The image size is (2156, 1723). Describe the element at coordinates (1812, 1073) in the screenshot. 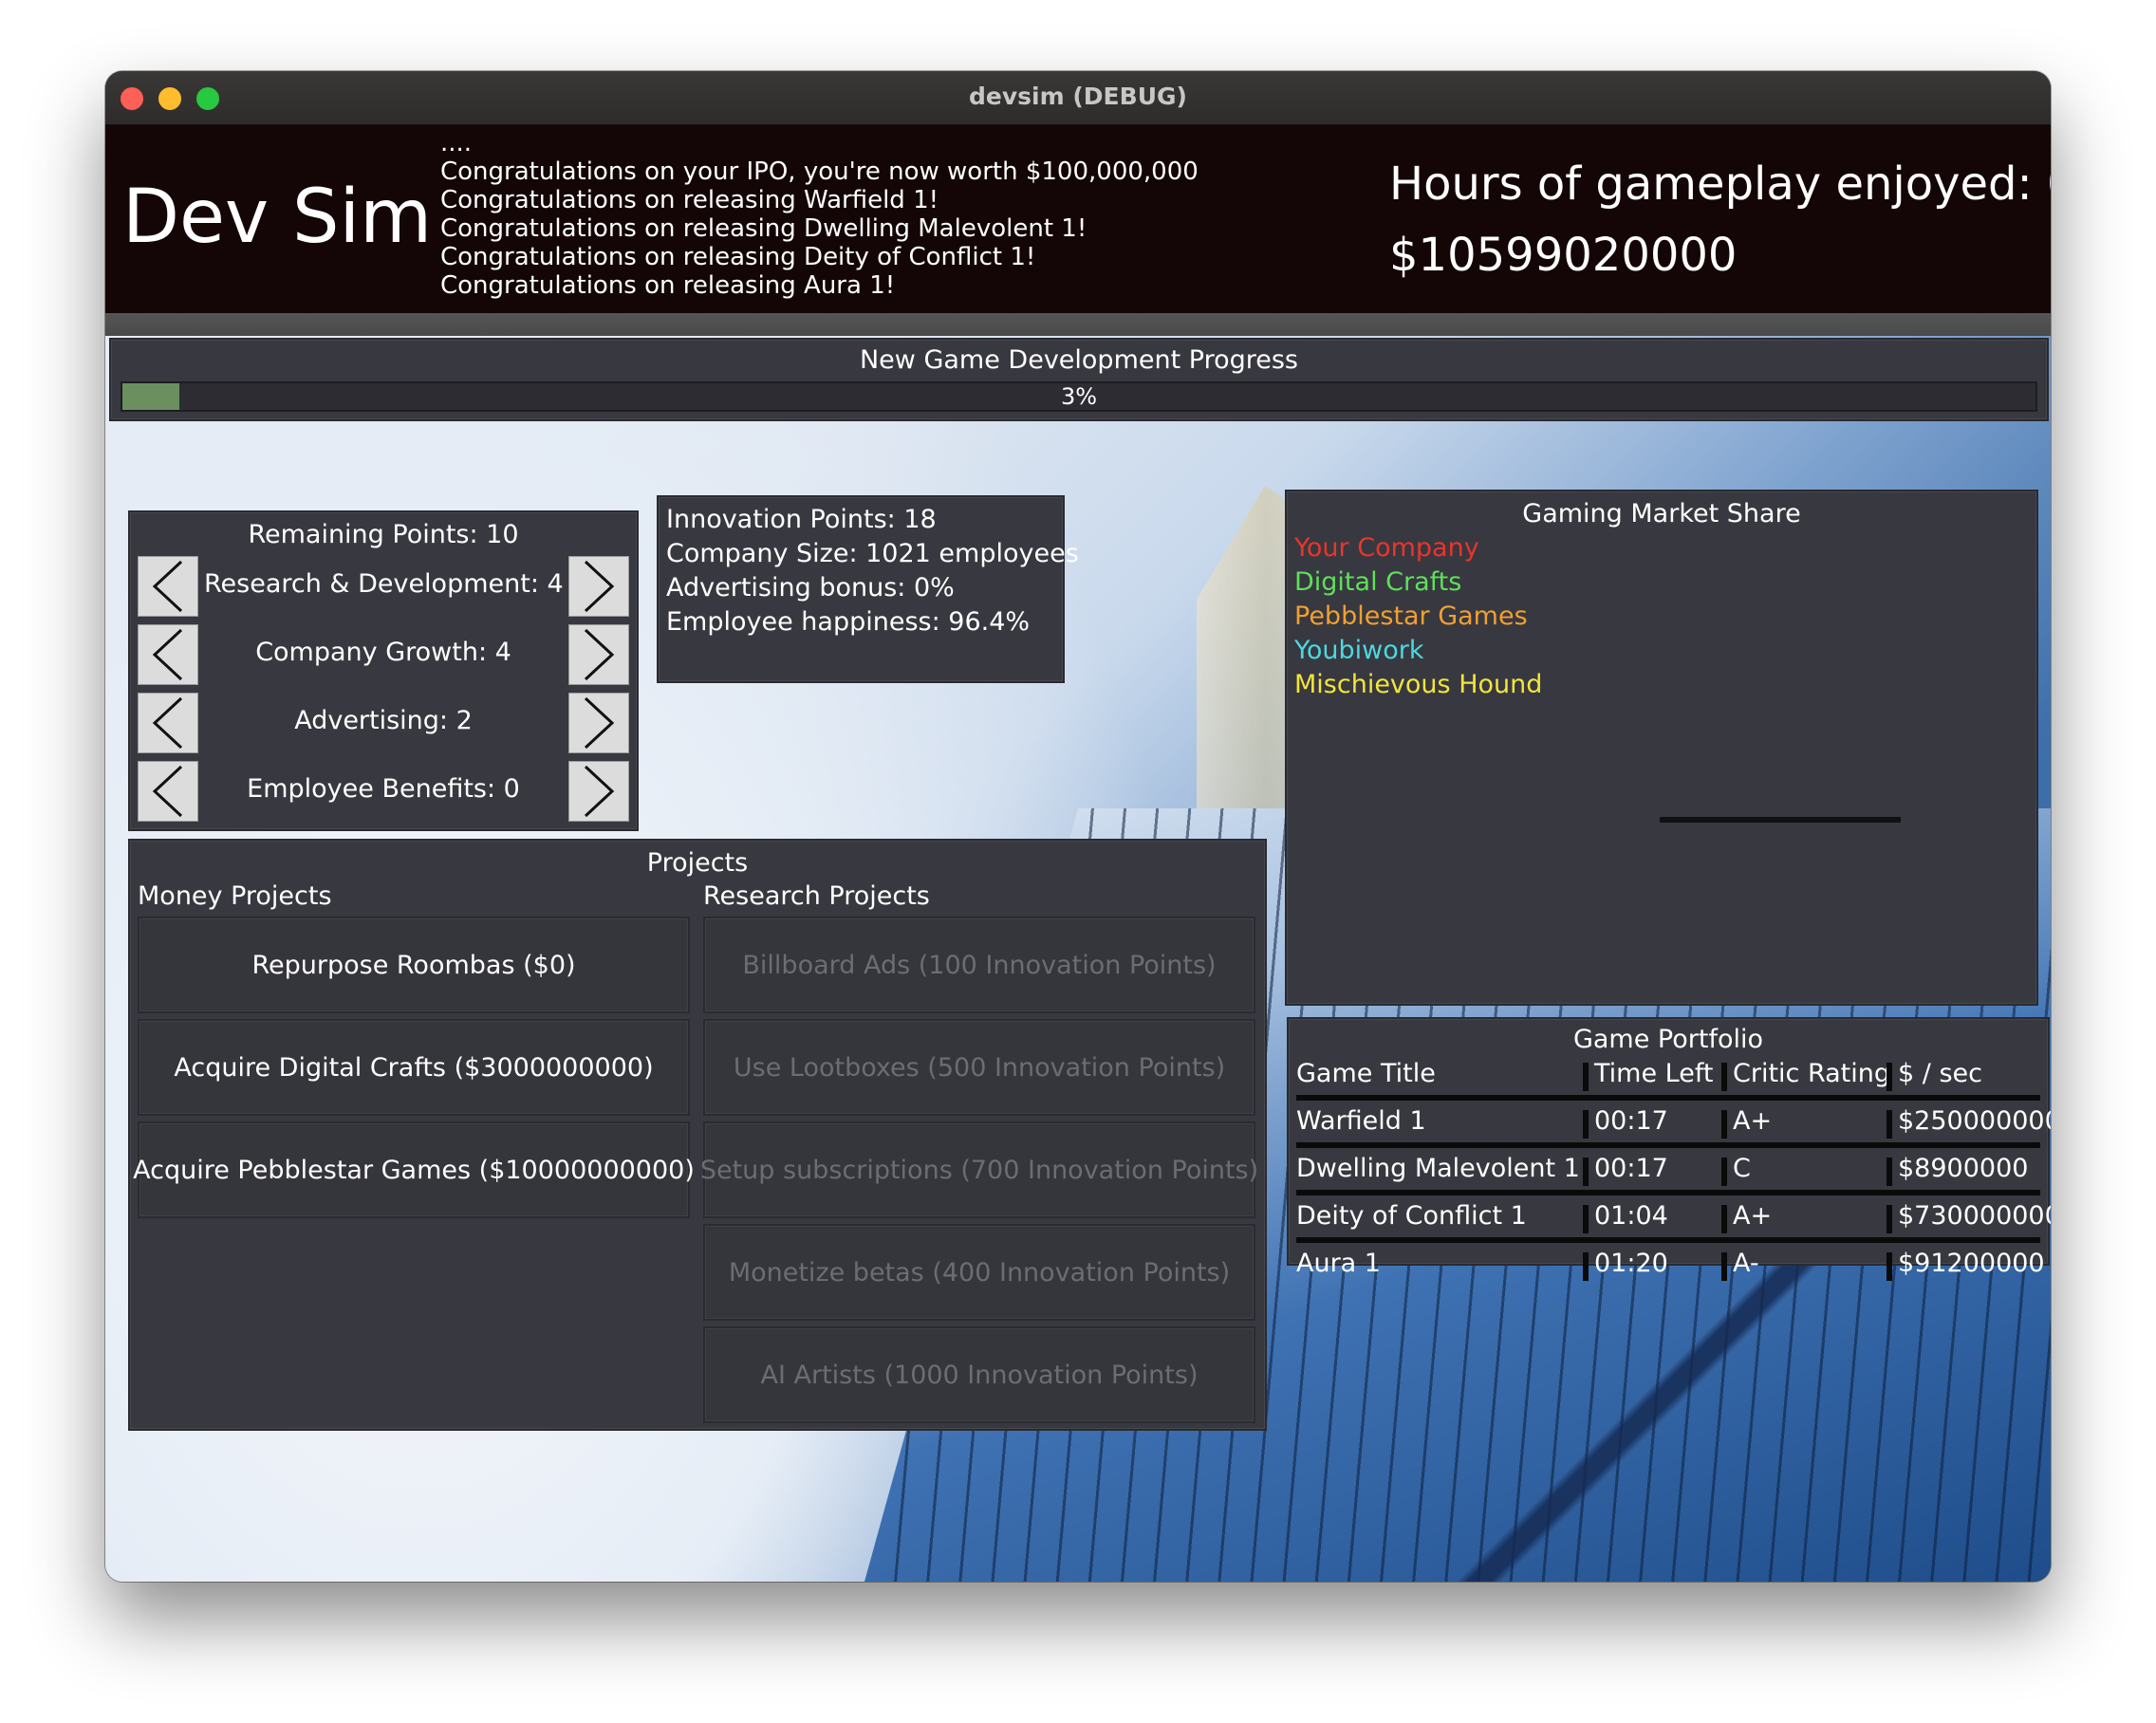

I see `column-header-rating: Critic Rating` at that location.